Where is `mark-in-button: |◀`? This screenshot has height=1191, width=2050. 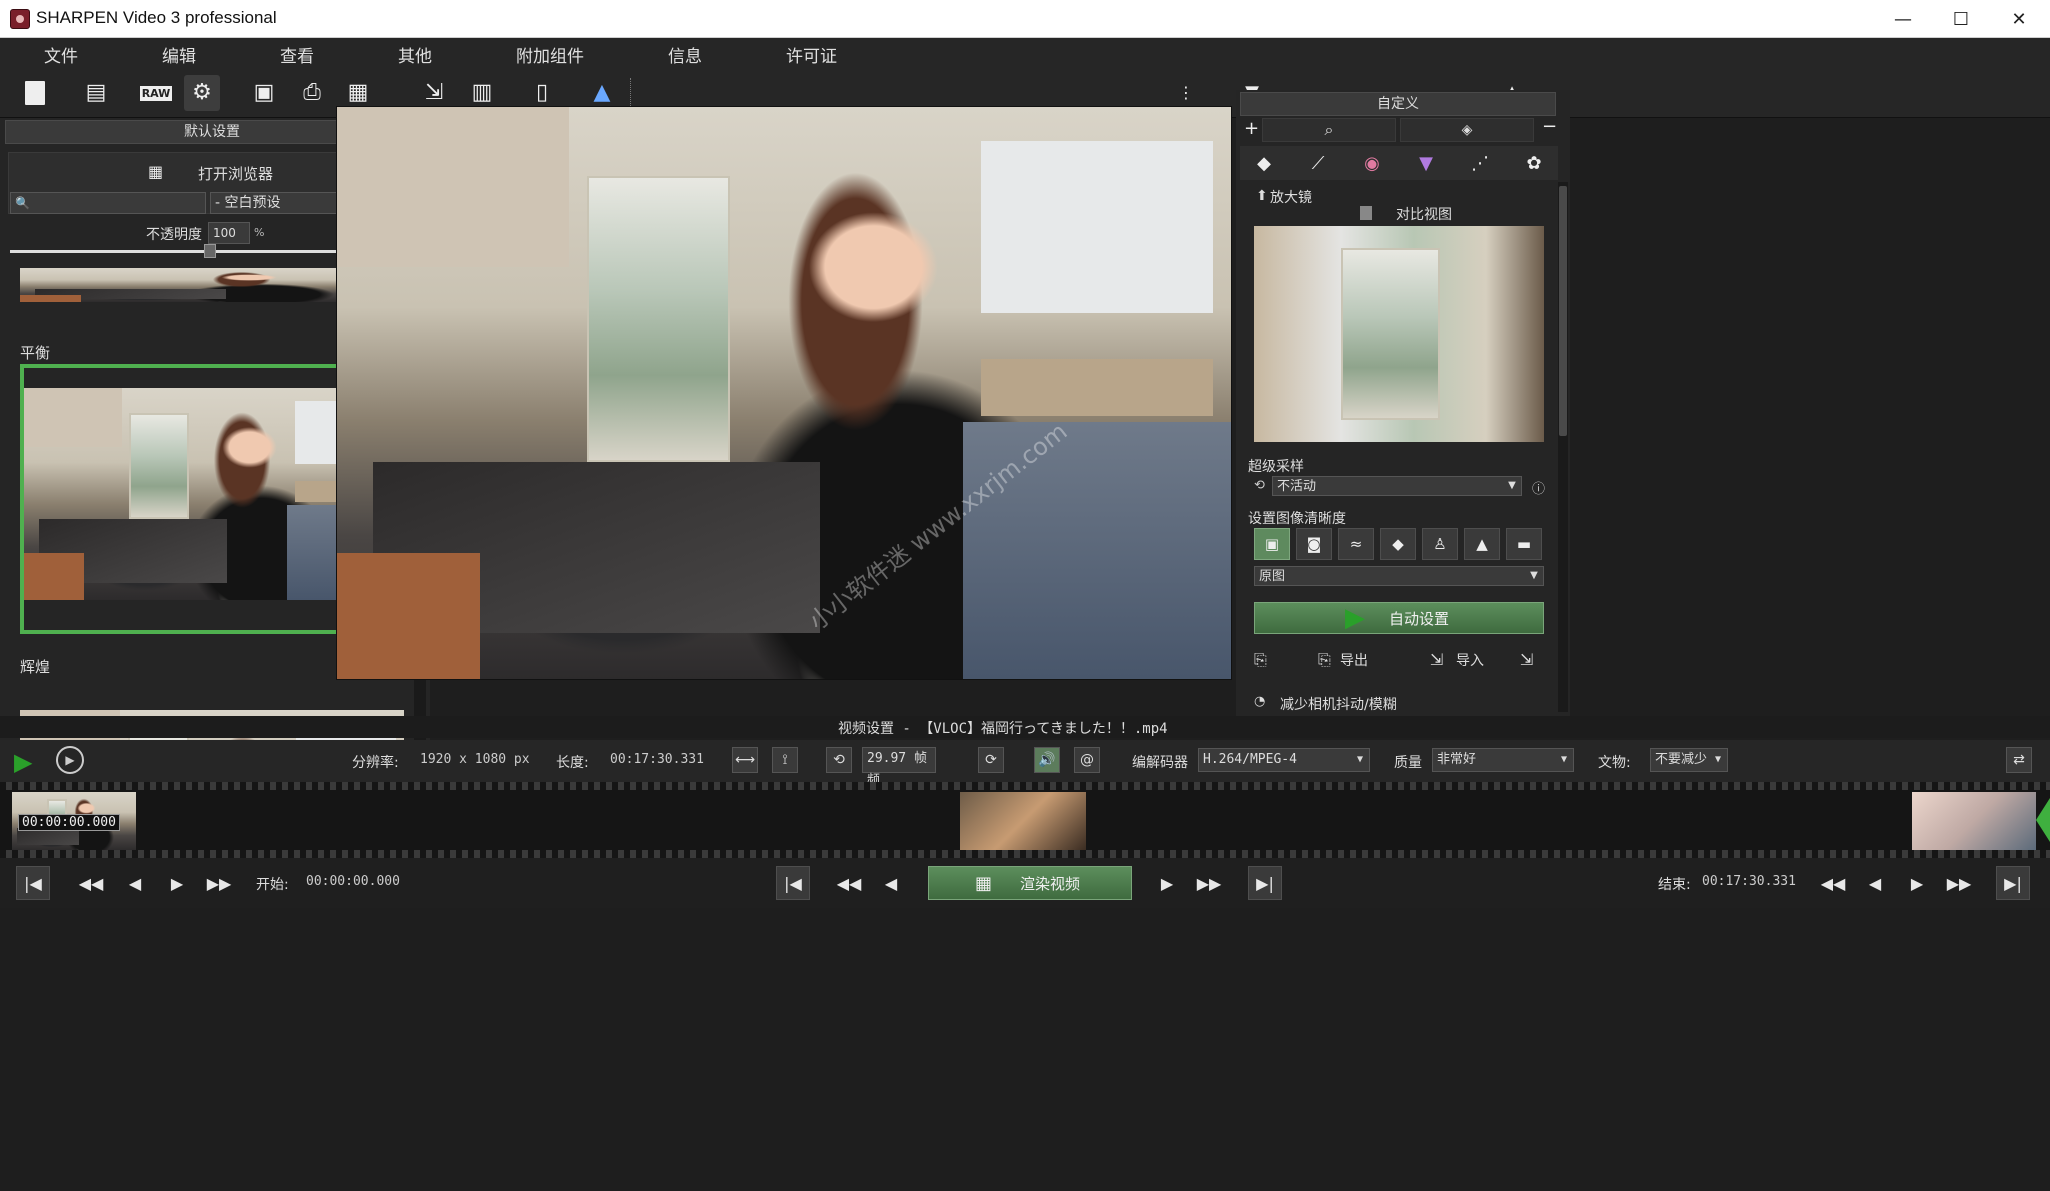 mark-in-button: |◀ is located at coordinates (793, 883).